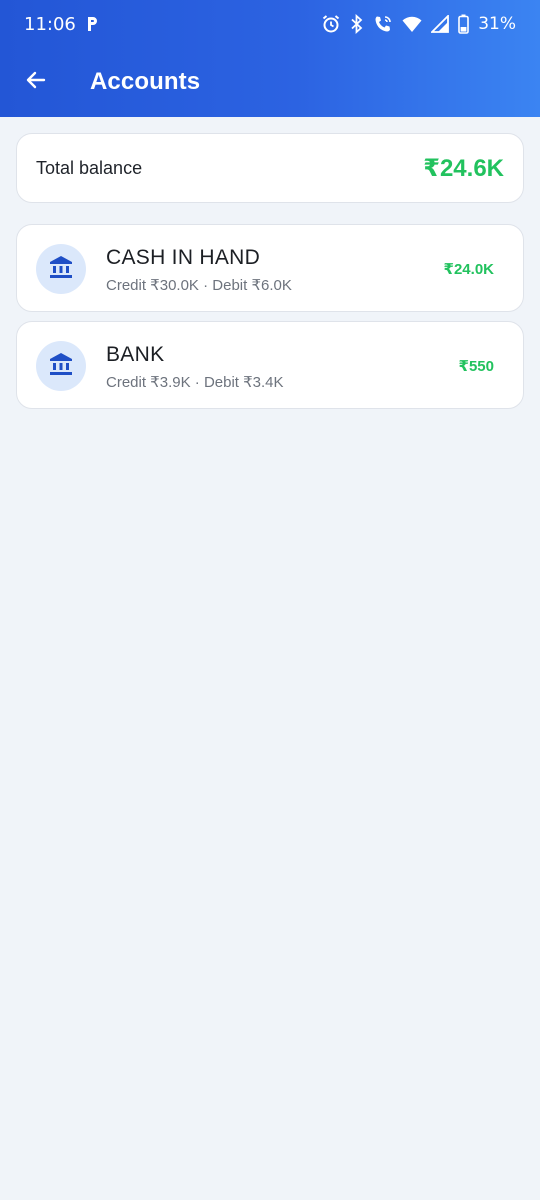 The width and height of the screenshot is (540, 1200). I want to click on status-right: 31%, so click(418, 24).